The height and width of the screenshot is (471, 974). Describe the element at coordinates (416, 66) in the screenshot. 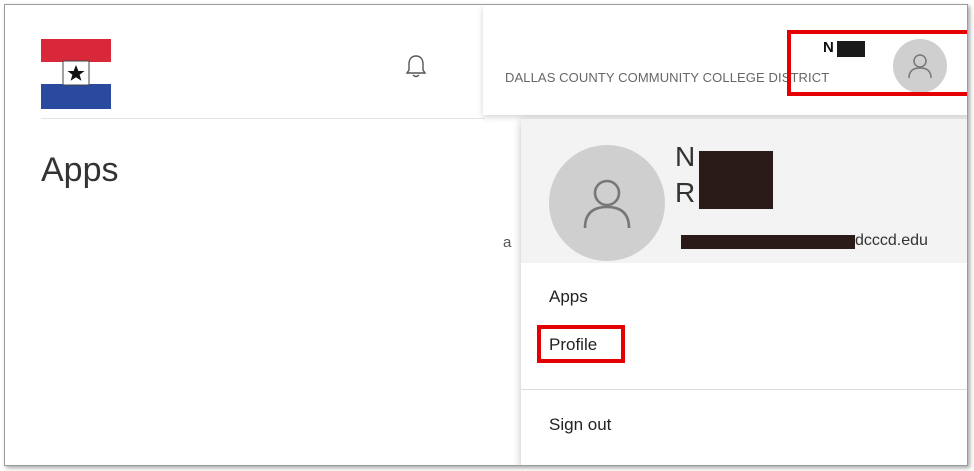

I see `bell-icon` at that location.